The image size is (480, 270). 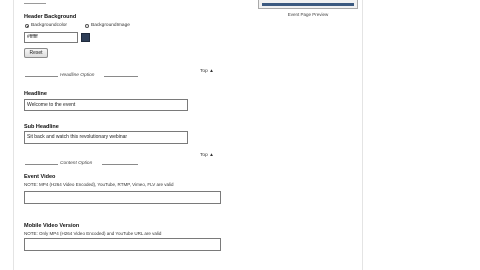 What do you see at coordinates (41, 127) in the screenshot?
I see `subheadline-label: Sub Headline` at bounding box center [41, 127].